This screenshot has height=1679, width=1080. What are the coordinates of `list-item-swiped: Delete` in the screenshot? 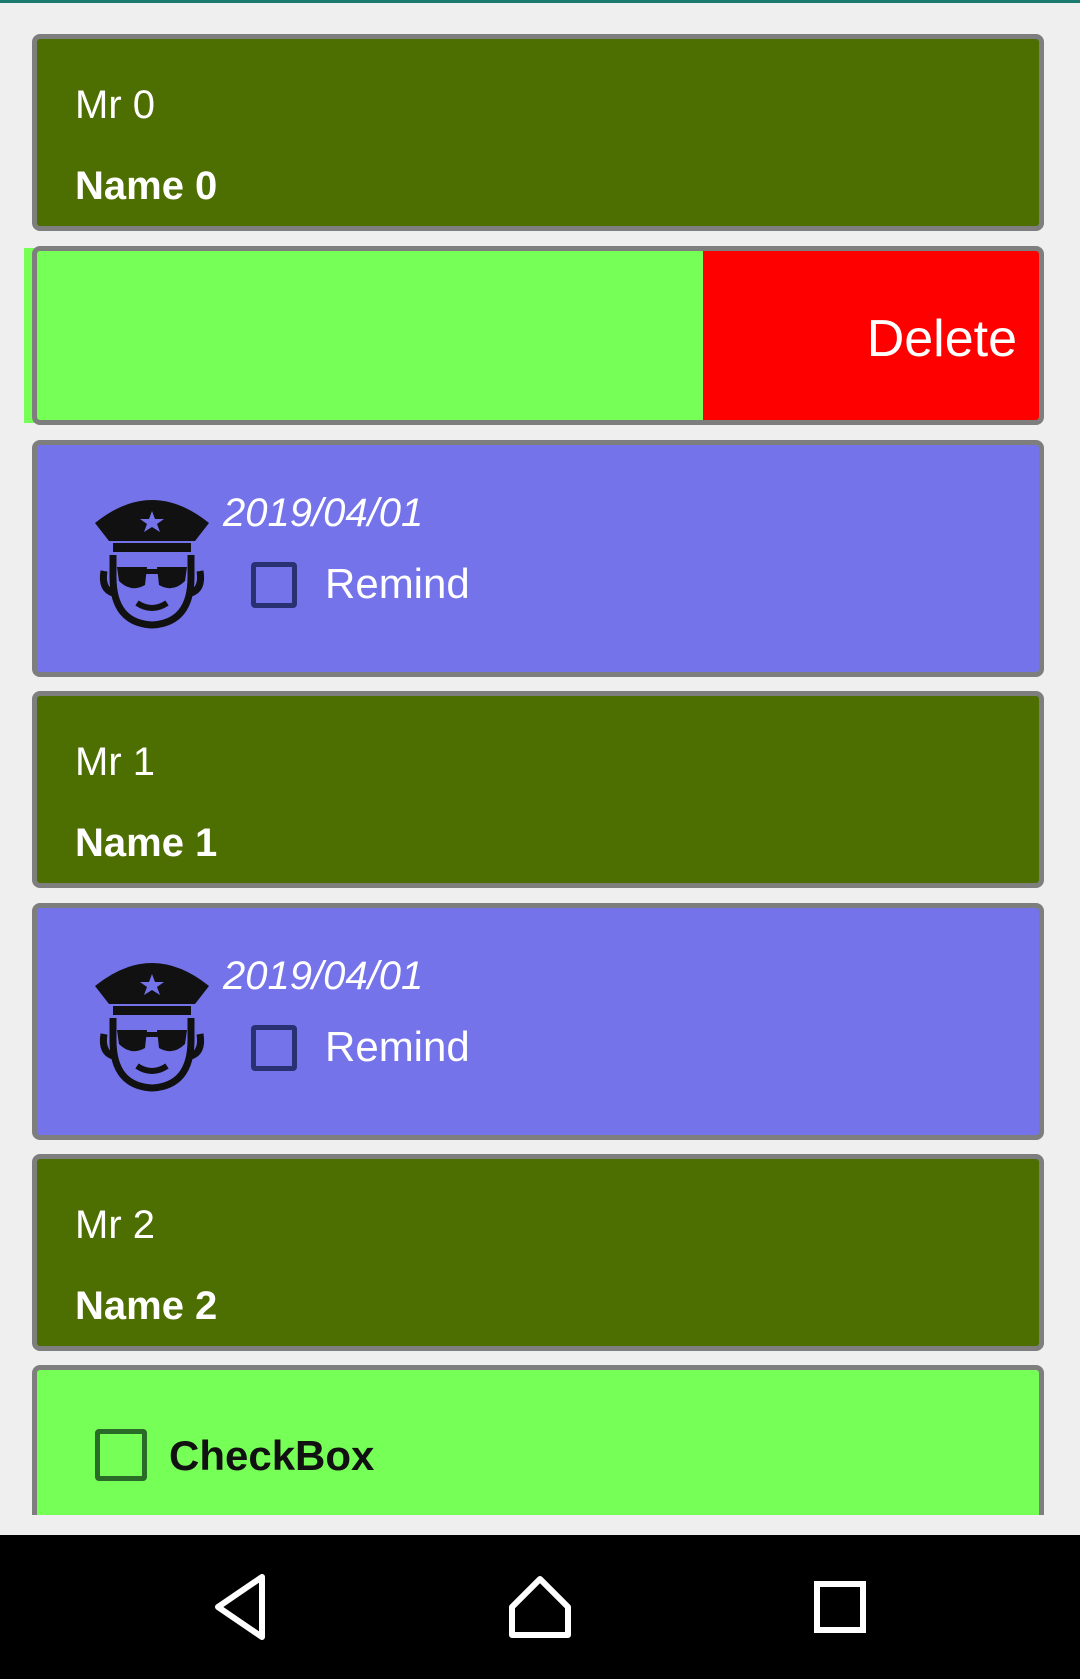 It's located at (538, 335).